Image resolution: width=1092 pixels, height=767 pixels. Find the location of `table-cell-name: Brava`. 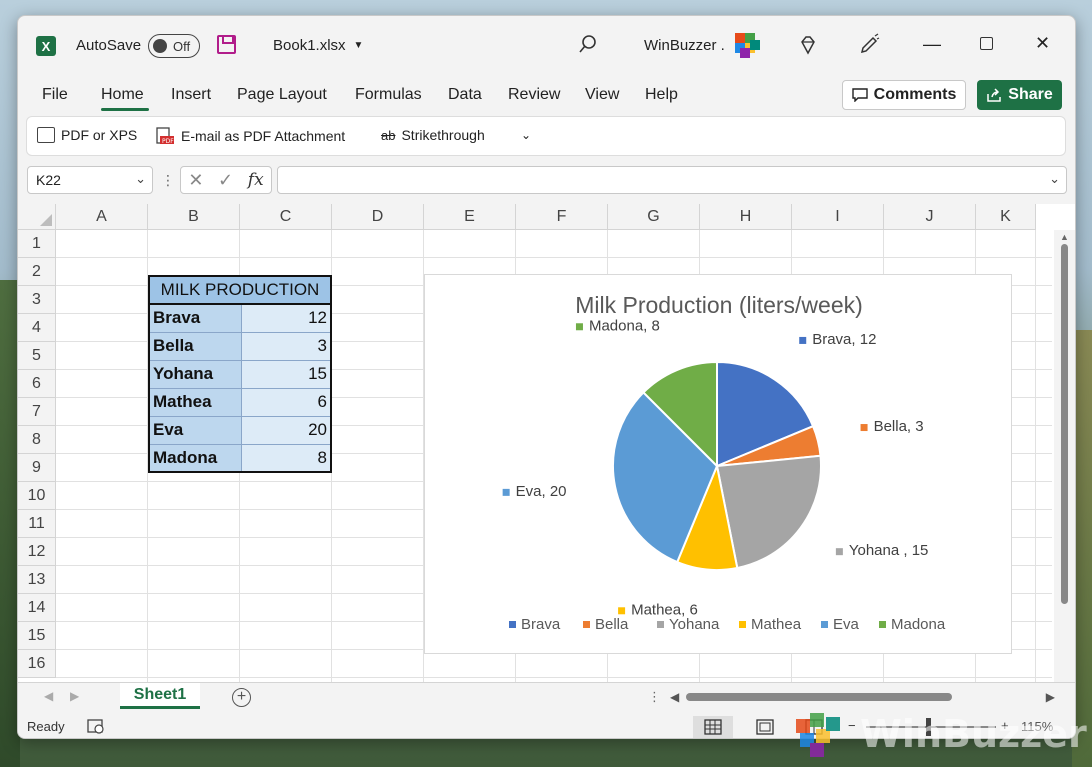

table-cell-name: Brava is located at coordinates (195, 318).